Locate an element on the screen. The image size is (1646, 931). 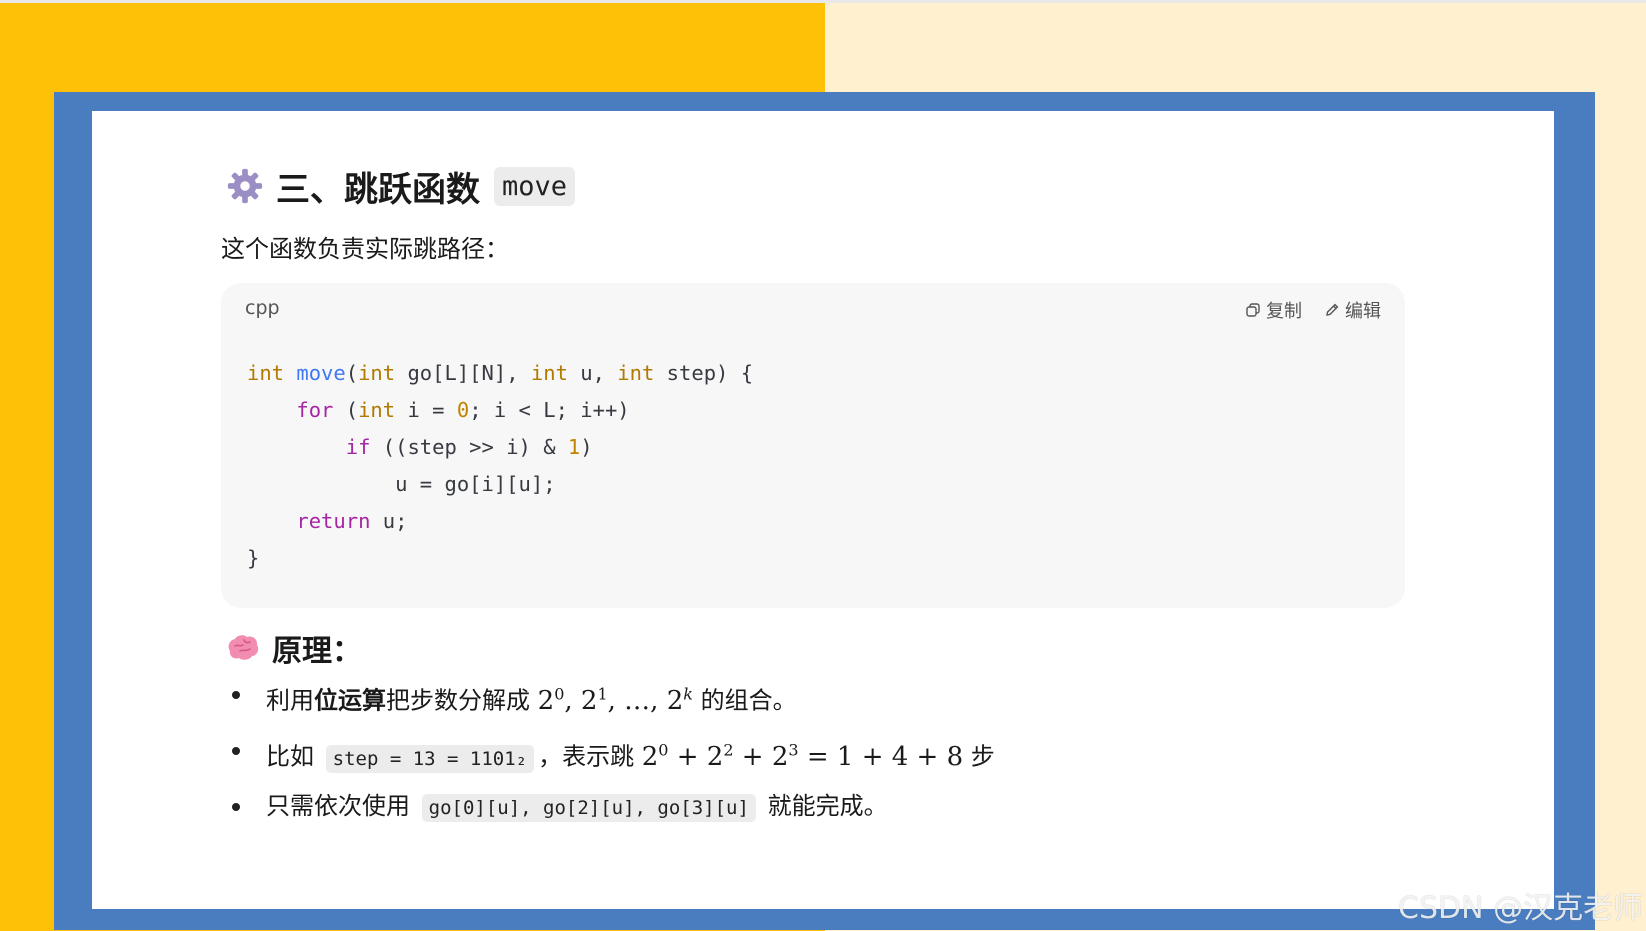
copy-icon is located at coordinates (1253, 310).